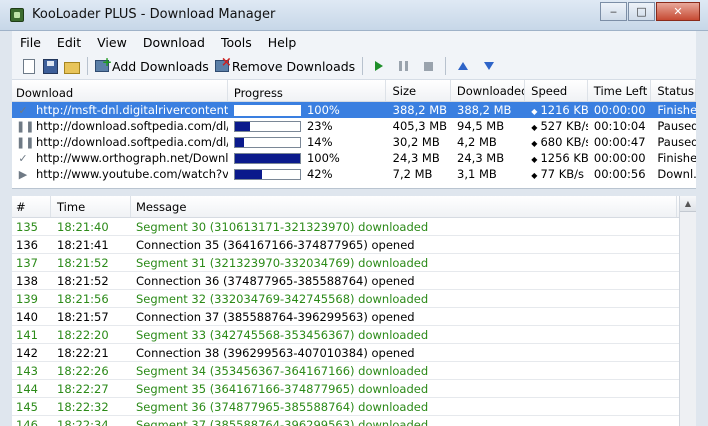 The width and height of the screenshot is (708, 426). What do you see at coordinates (132, 174) in the screenshot?
I see `download-url: http://www.youtube.com/watch?v=43sYSMH` at bounding box center [132, 174].